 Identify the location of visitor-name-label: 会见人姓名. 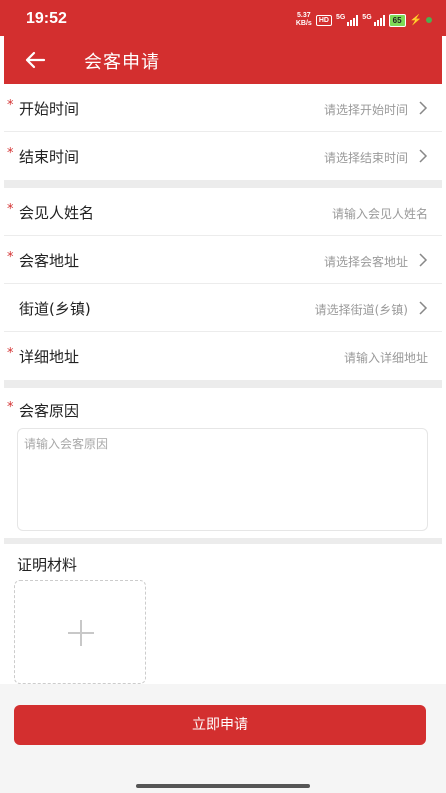
(57, 213).